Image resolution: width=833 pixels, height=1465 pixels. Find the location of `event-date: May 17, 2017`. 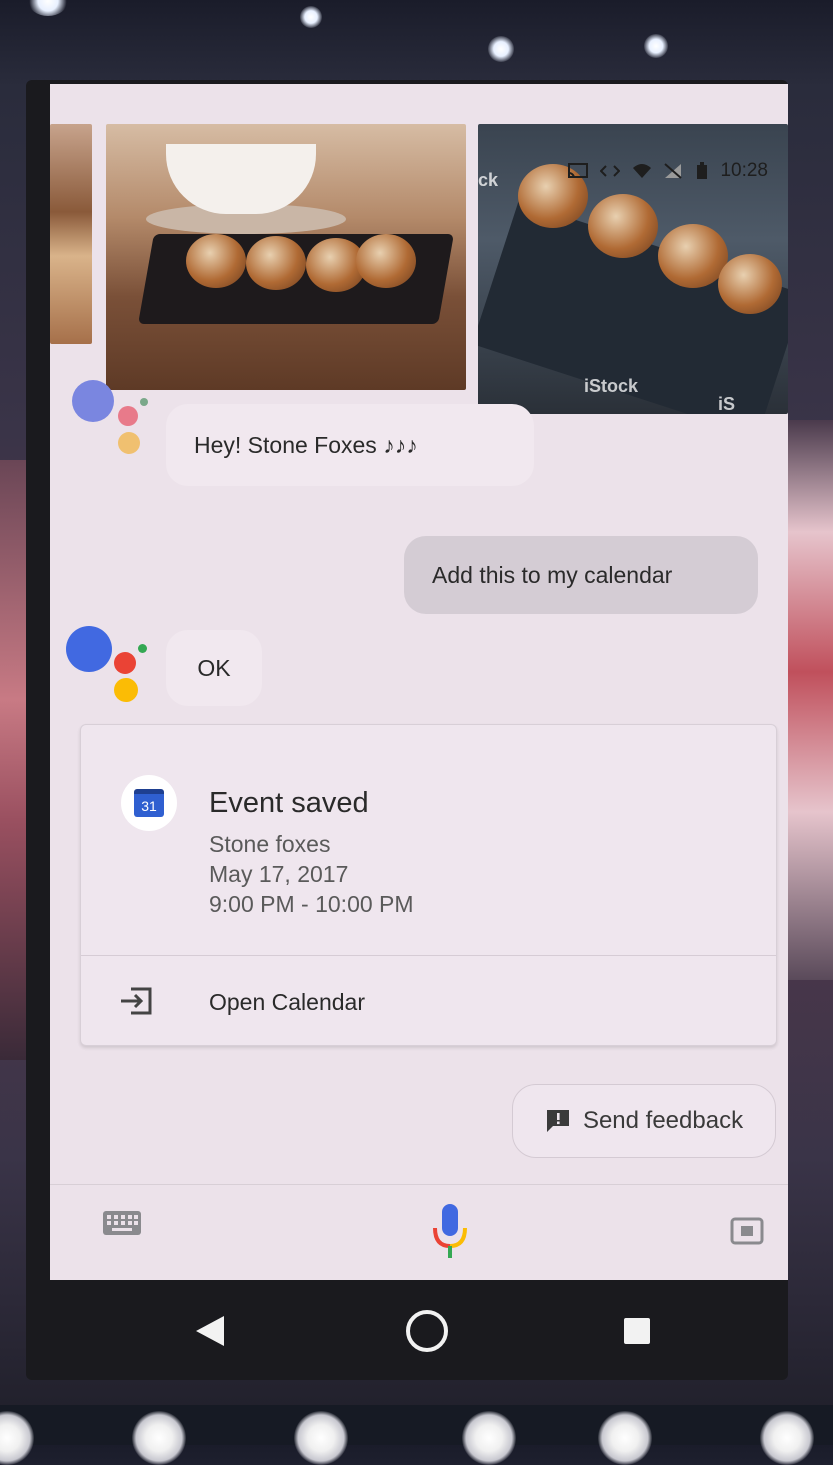

event-date: May 17, 2017 is located at coordinates (279, 874).